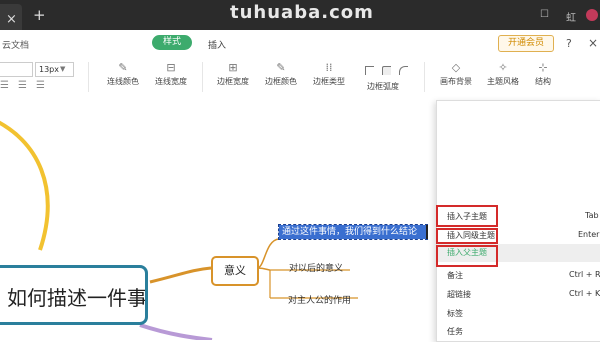 This screenshot has width=600, height=342. Describe the element at coordinates (518, 295) in the screenshot. I see `menu-item-hyperlink: 超链接 Ctrl + K` at that location.